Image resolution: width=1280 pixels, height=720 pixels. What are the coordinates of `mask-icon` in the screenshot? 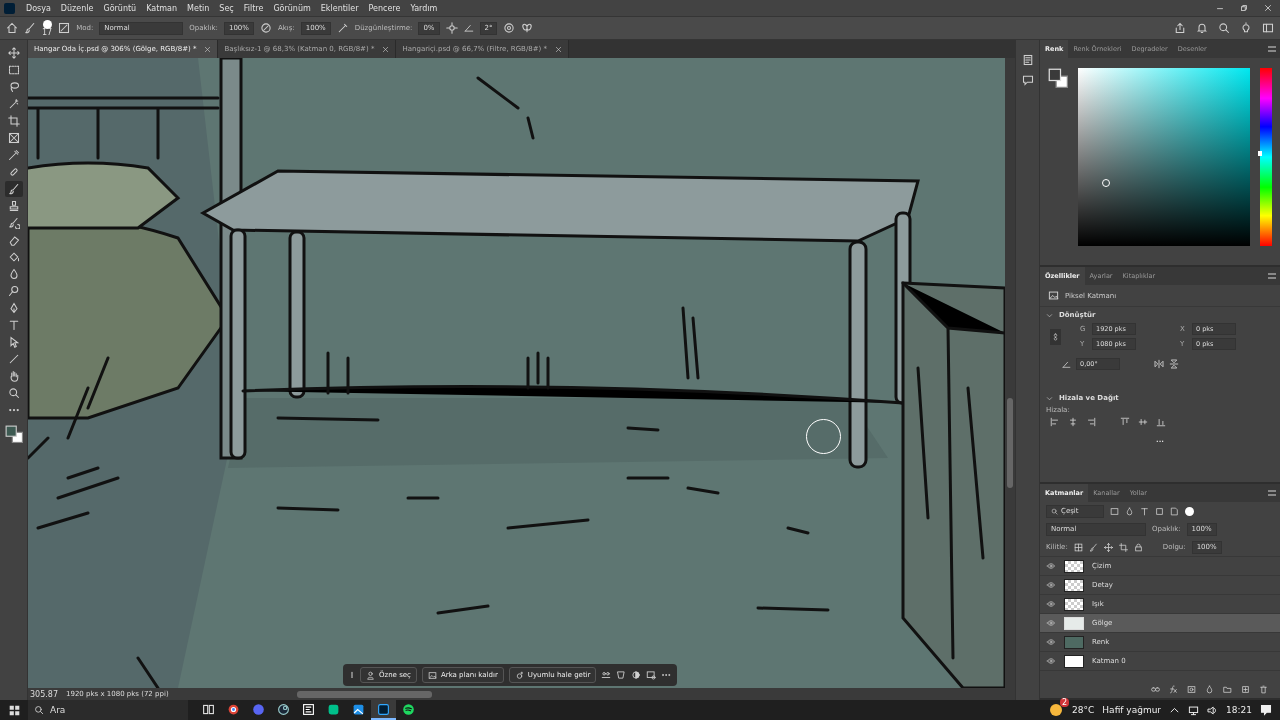 It's located at (1191, 689).